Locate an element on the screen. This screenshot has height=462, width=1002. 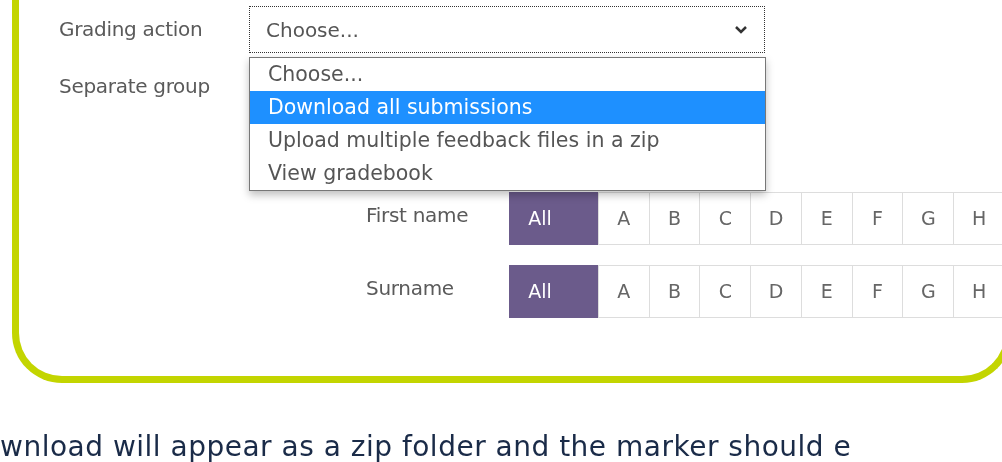
filter-label: Surname is located at coordinates (410, 288).